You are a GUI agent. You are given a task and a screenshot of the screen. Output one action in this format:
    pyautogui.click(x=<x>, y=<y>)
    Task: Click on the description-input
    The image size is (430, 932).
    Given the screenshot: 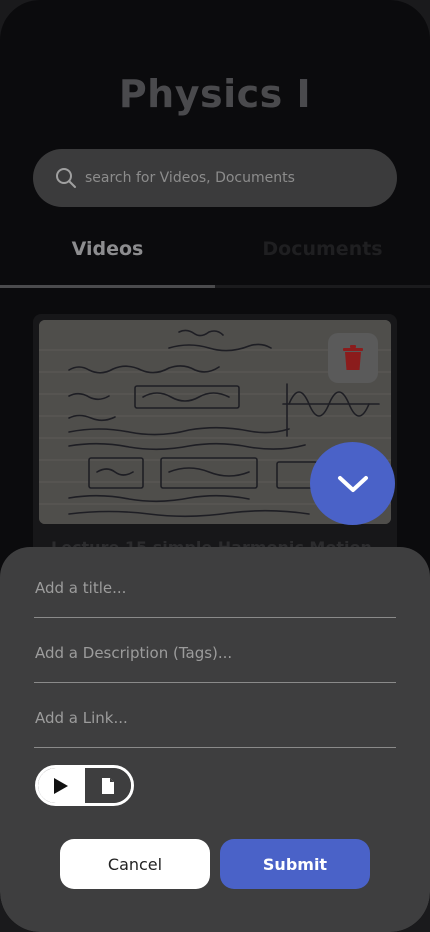 What is the action you would take?
    pyautogui.click(x=210, y=653)
    